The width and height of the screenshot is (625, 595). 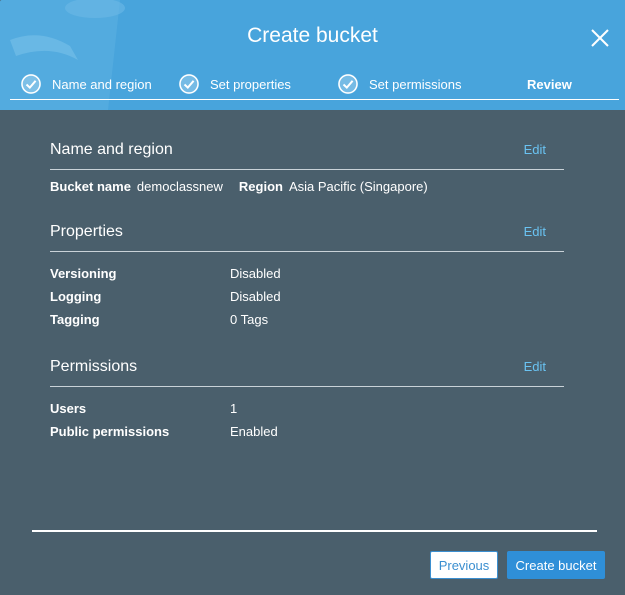 What do you see at coordinates (307, 412) in the screenshot?
I see `permission-row-users: Users 1` at bounding box center [307, 412].